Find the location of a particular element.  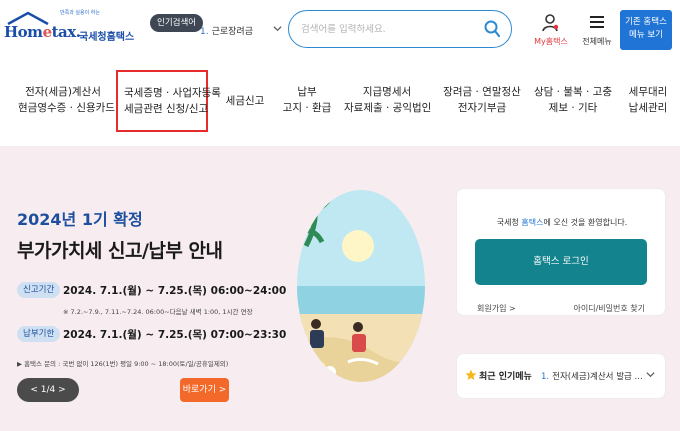

hometax-logo: 만족과 실용이 하는 Hometax. 국세청홈택스 is located at coordinates (74, 28).